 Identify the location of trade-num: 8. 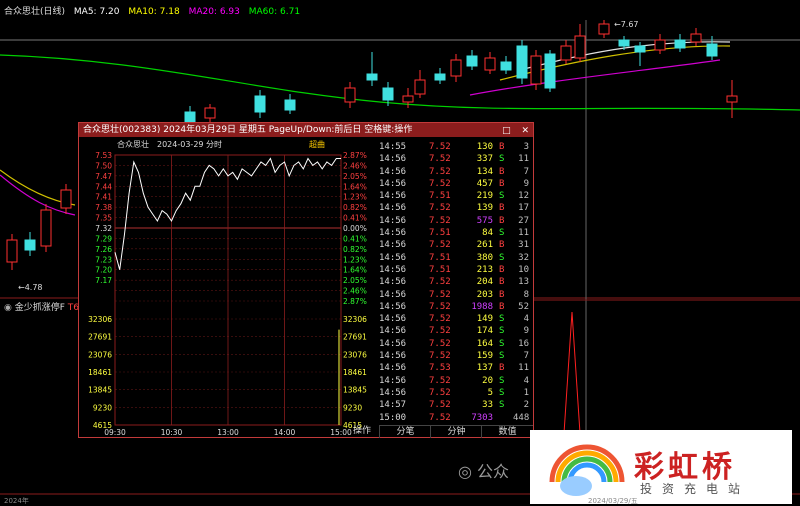
(526, 294).